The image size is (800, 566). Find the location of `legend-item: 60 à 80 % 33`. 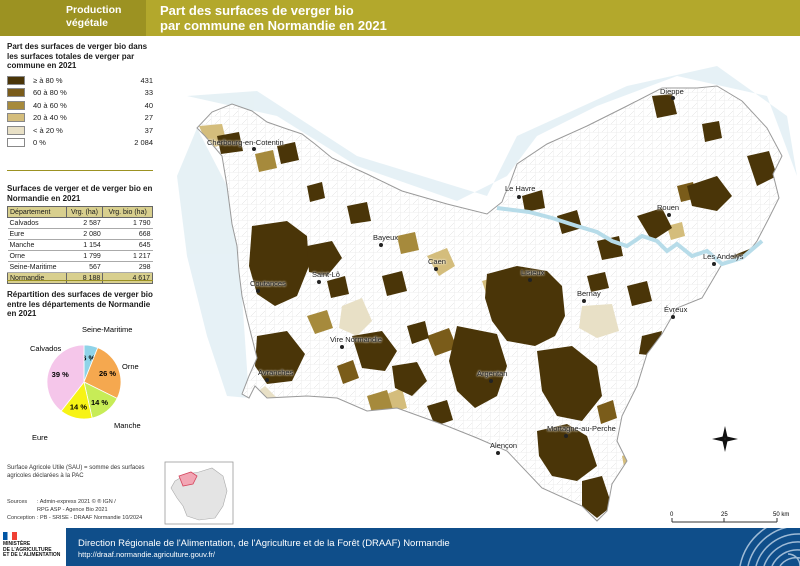

legend-item: 60 à 80 % 33 is located at coordinates (80, 93).